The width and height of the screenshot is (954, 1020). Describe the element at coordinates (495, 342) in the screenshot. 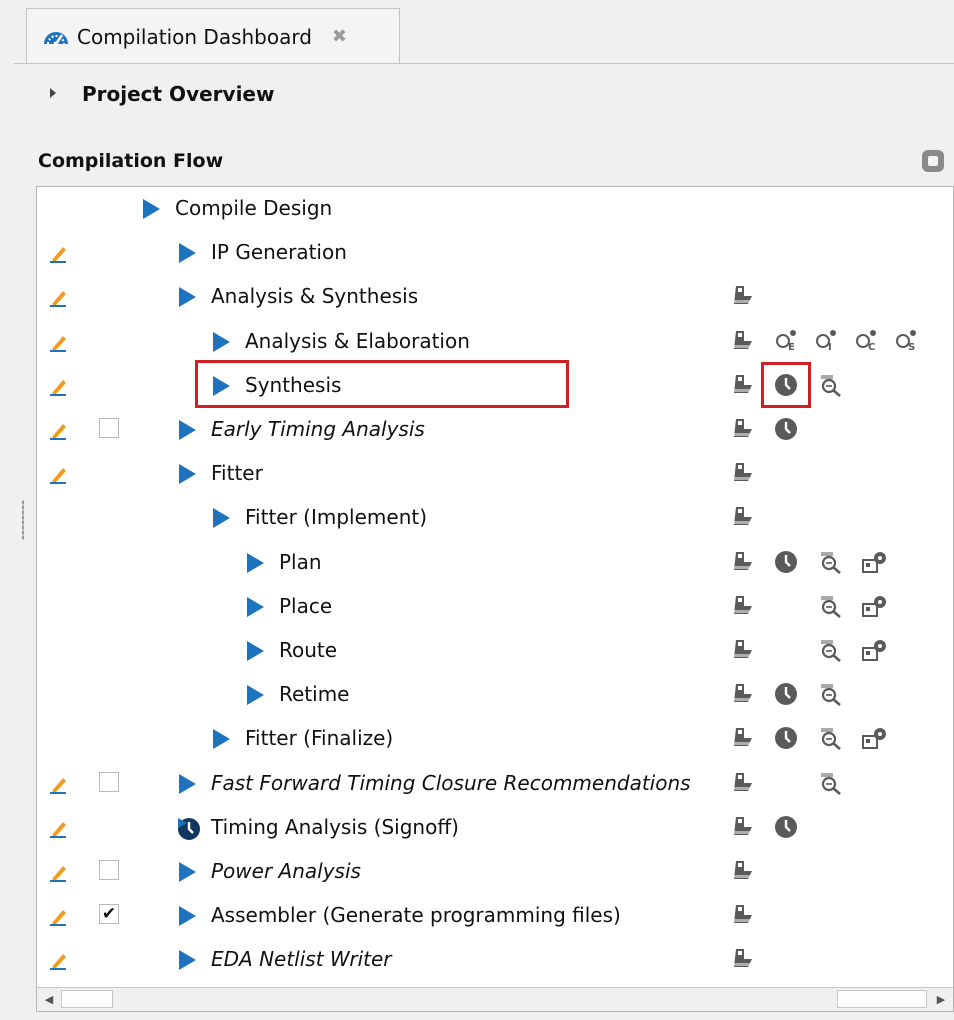

I see `flow-row: Analysis & Elaboration E I C S` at that location.